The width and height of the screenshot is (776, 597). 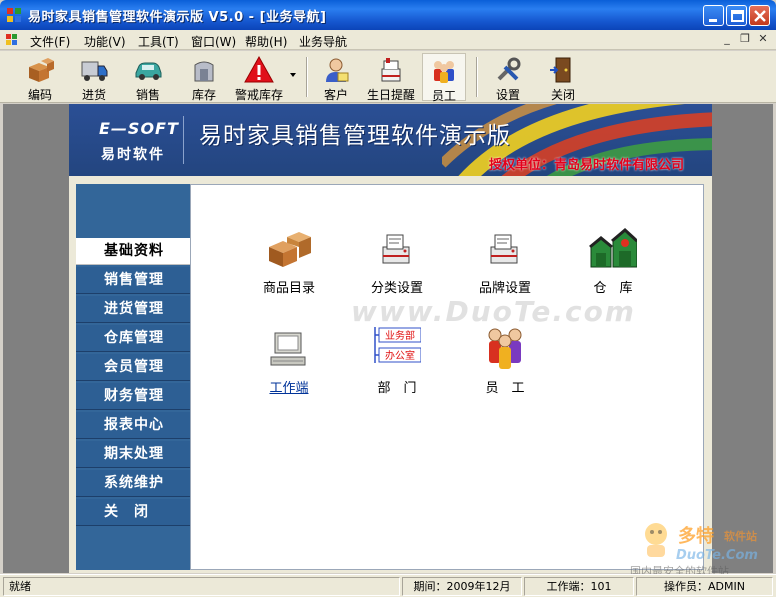 I want to click on mdi-restore-button: ❐, so click(x=745, y=39).